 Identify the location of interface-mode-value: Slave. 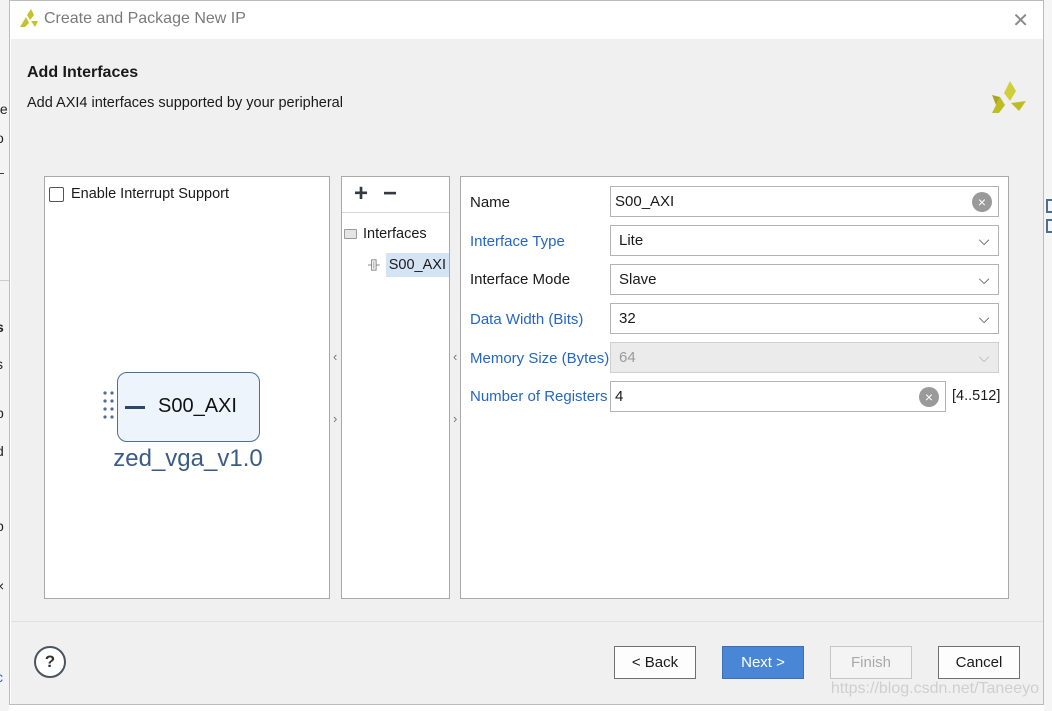
(638, 279).